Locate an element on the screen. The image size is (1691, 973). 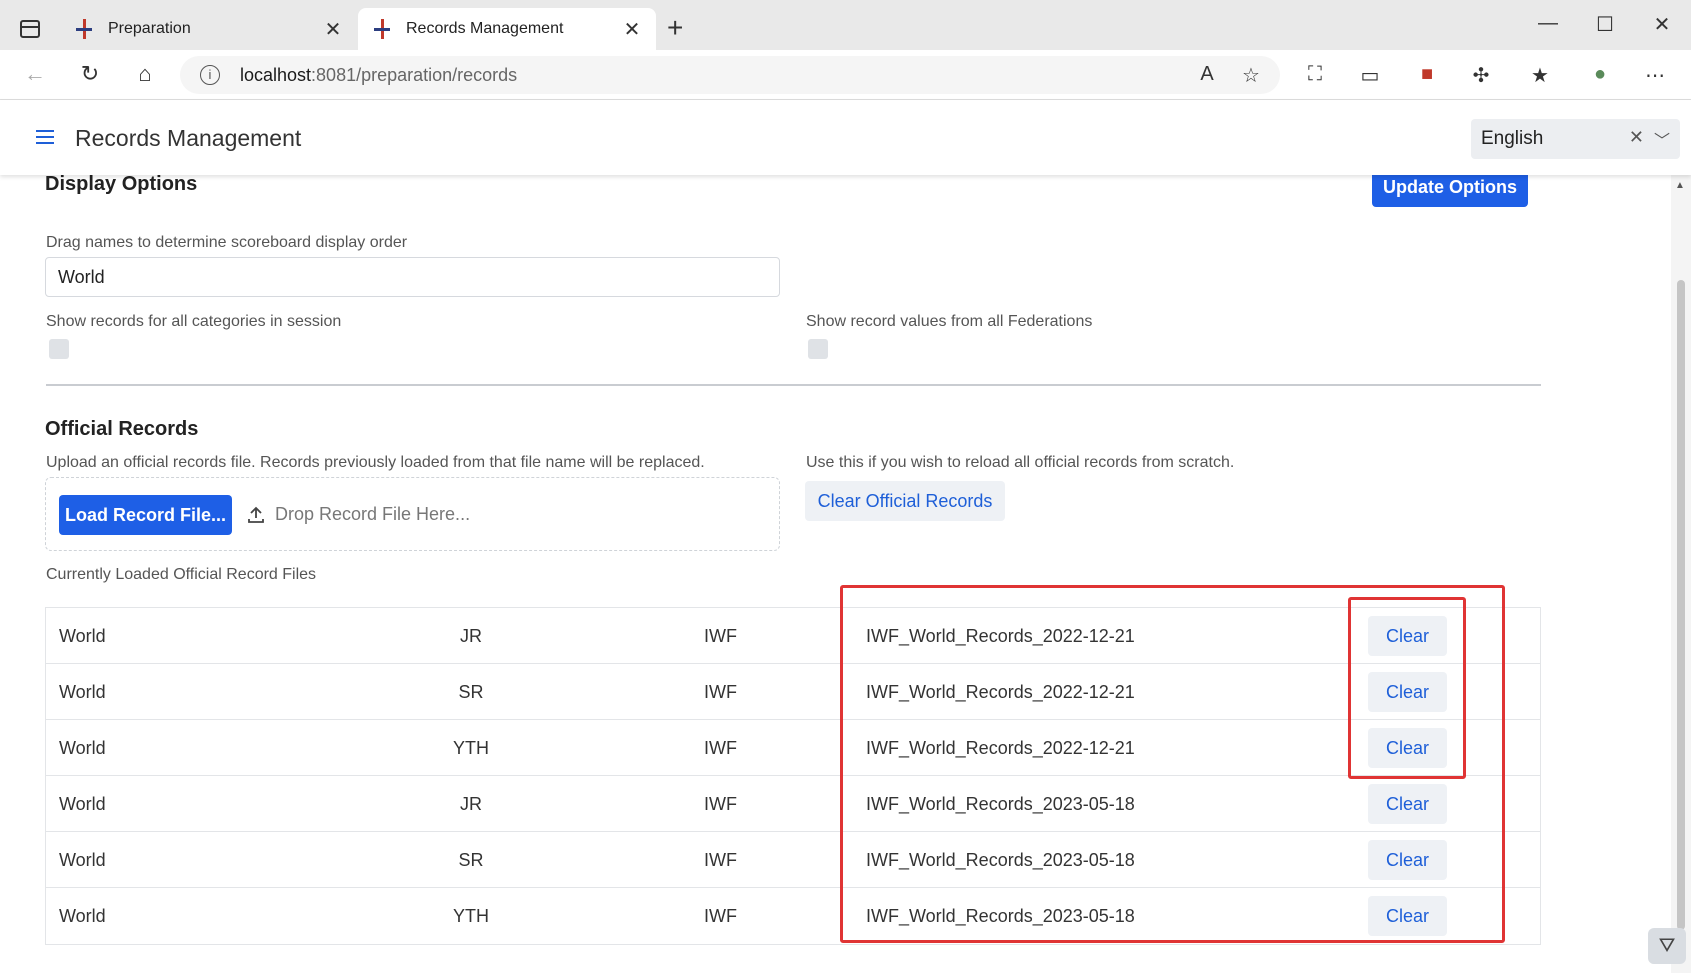
language-select: English ✕ ﹀ is located at coordinates (1575, 139).